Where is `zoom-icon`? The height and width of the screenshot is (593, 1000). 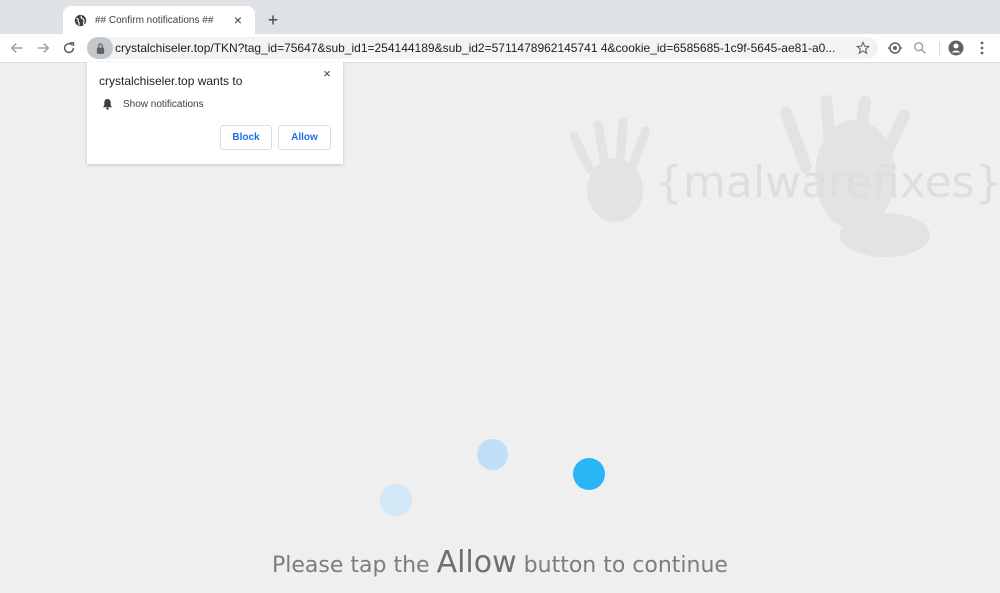 zoom-icon is located at coordinates (920, 48).